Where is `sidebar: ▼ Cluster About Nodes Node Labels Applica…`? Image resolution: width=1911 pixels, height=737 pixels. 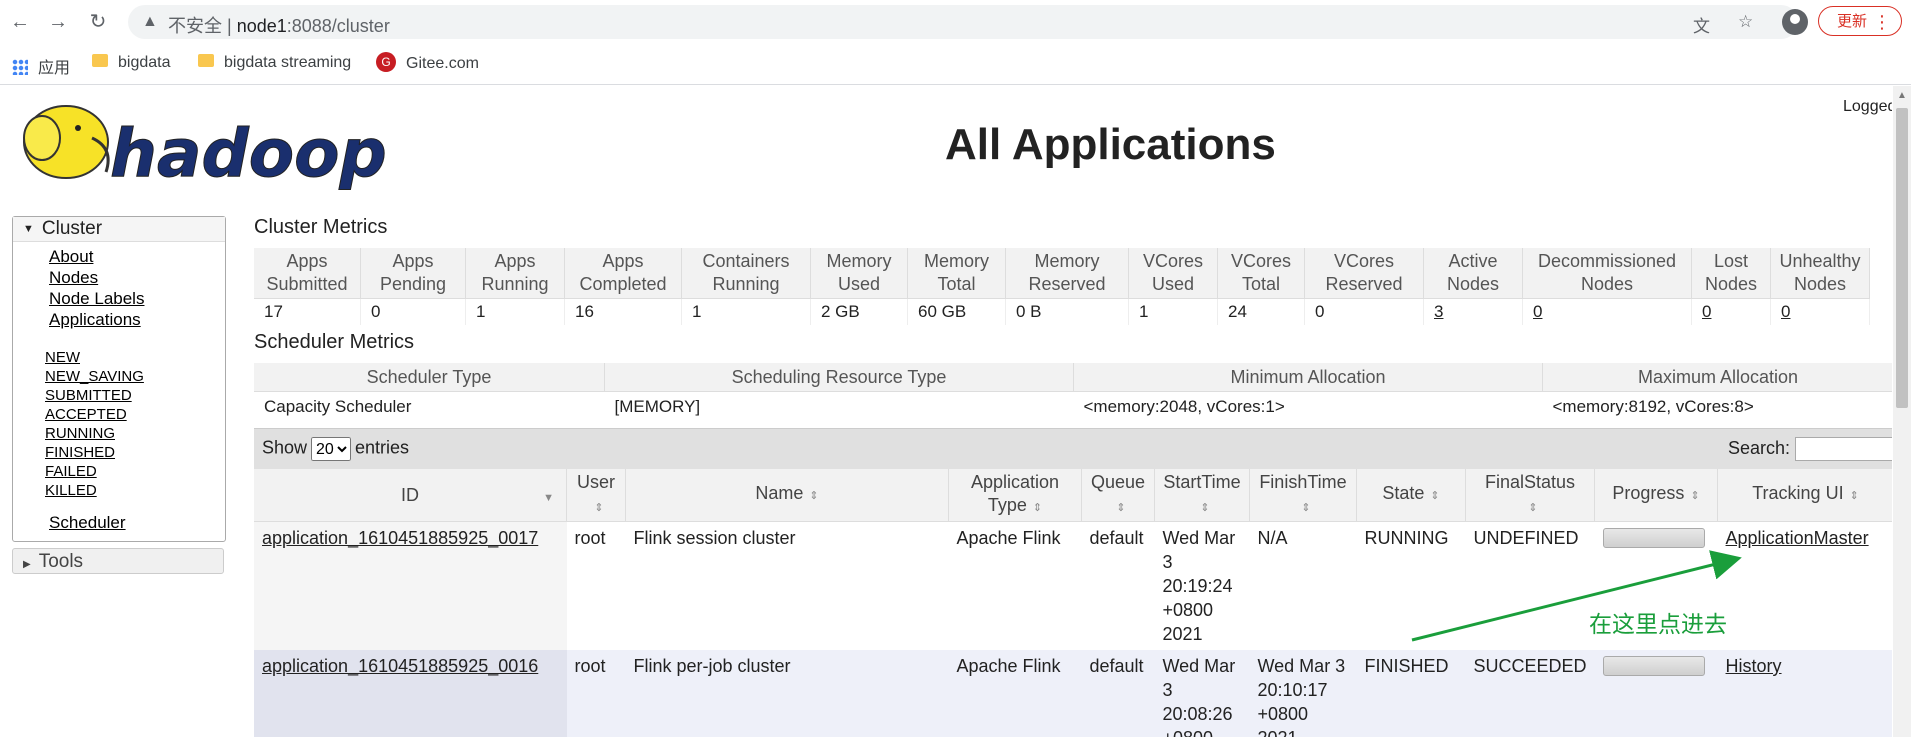 sidebar: ▼ Cluster About Nodes Node Labels Applica… is located at coordinates (119, 395).